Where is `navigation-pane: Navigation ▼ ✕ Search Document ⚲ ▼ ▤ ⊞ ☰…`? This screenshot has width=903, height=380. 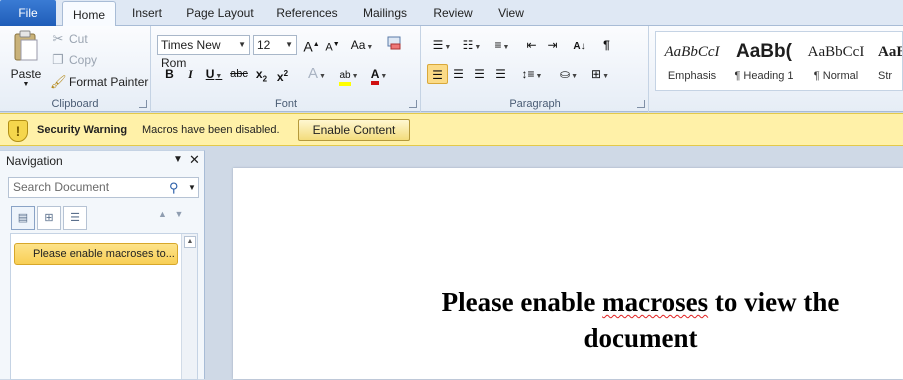
navigation-pane: Navigation ▼ ✕ Search Document ⚲ ▼ ▤ ⊞ ☰… is located at coordinates (102, 265).